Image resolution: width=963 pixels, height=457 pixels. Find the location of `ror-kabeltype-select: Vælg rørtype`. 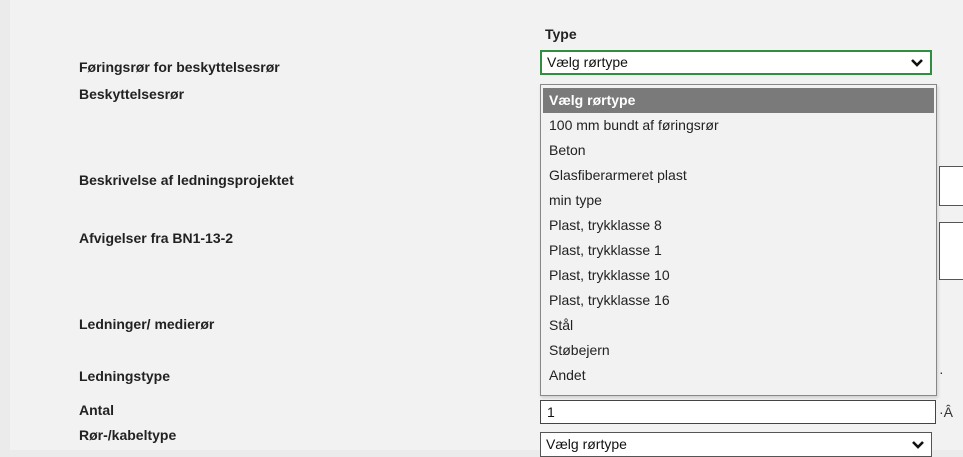

ror-kabeltype-select: Vælg rørtype is located at coordinates (736, 444).